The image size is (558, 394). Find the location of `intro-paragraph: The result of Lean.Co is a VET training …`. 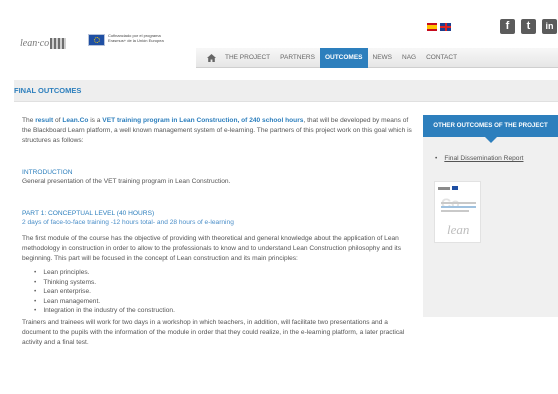

intro-paragraph: The result of Lean.Co is a VET training … is located at coordinates (217, 130).